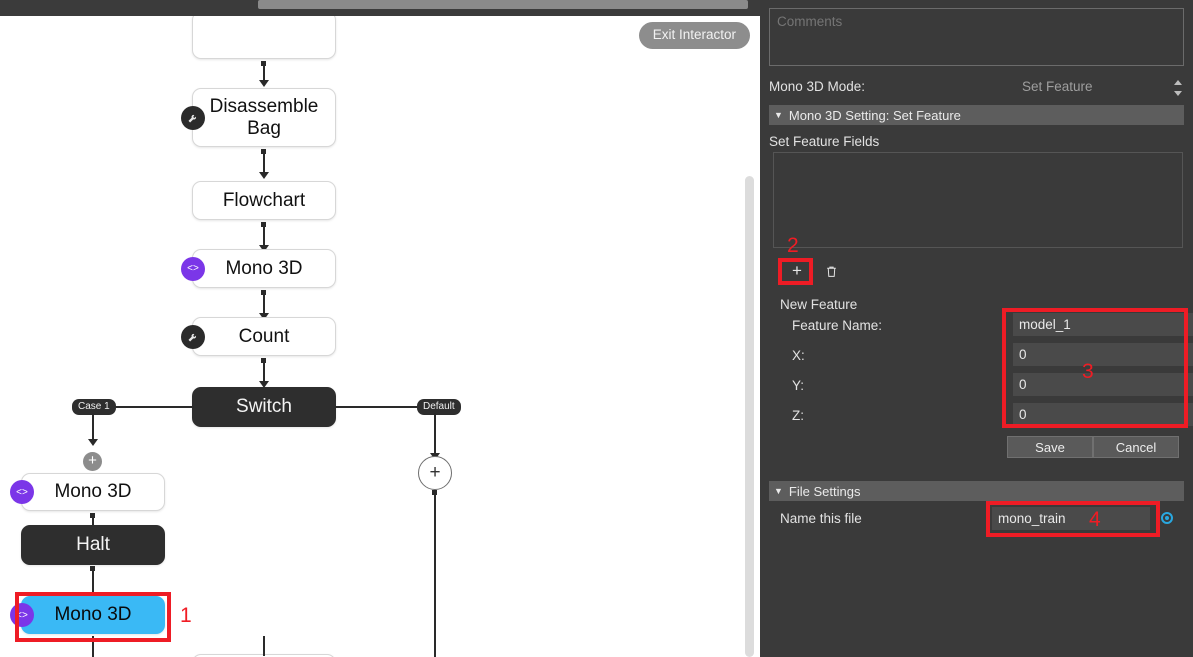 The height and width of the screenshot is (657, 1193). I want to click on feature-x-label: X:, so click(798, 355).